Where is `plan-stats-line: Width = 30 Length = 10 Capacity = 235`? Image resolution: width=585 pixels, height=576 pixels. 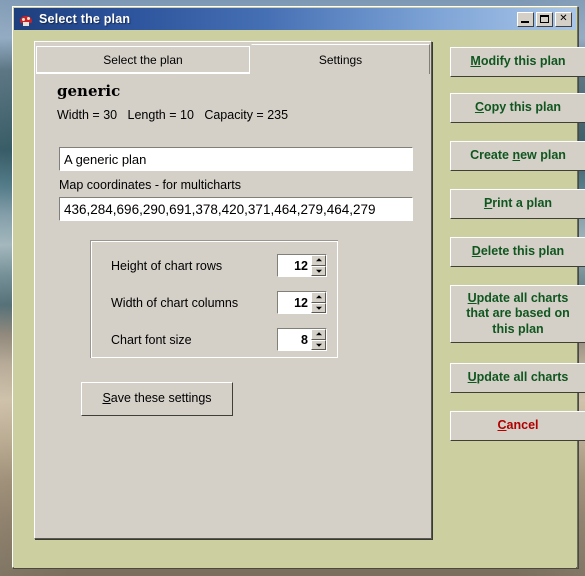 plan-stats-line: Width = 30 Length = 10 Capacity = 235 is located at coordinates (173, 115).